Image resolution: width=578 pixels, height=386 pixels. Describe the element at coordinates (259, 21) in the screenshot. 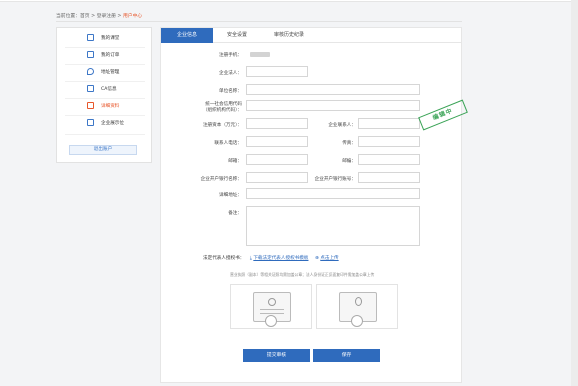

I see `header-divider` at that location.